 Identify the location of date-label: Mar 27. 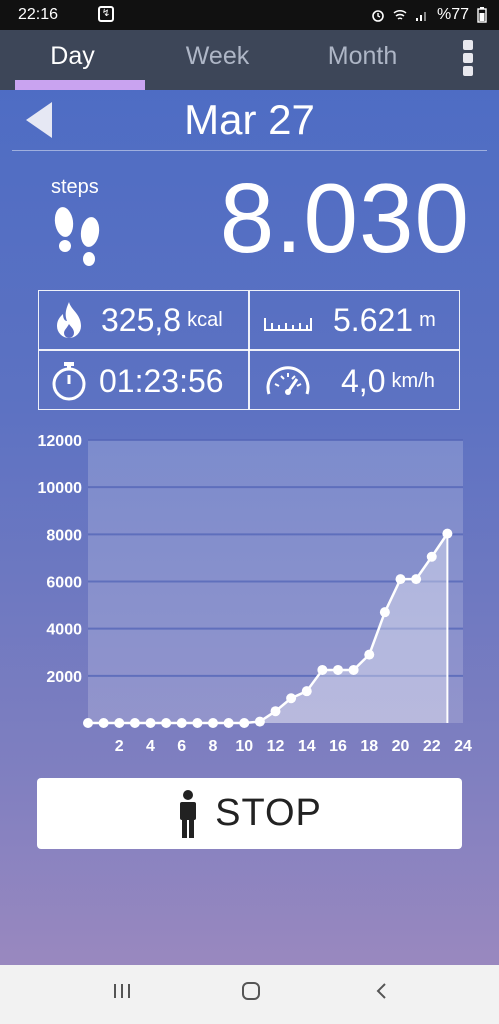
(249, 119).